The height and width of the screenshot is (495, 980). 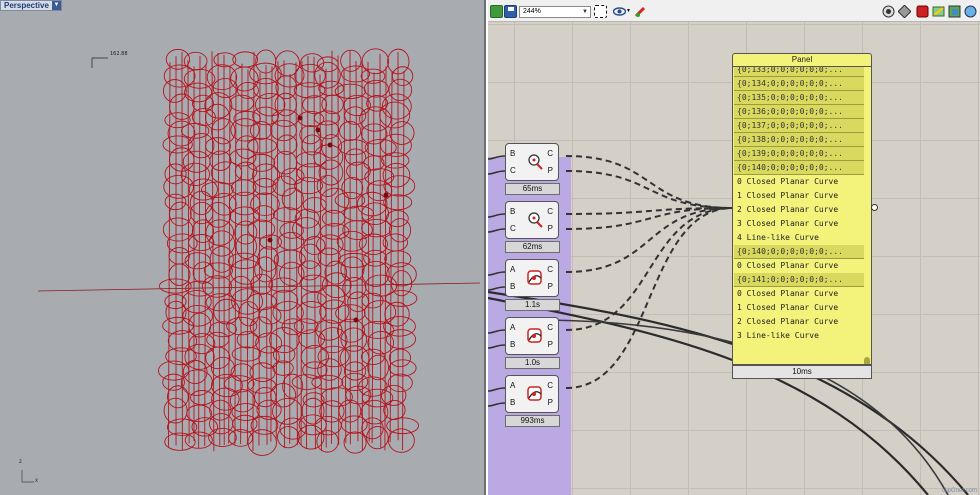 What do you see at coordinates (799, 210) in the screenshot?
I see `panel-list-item: 2 Closed Planar Curve` at bounding box center [799, 210].